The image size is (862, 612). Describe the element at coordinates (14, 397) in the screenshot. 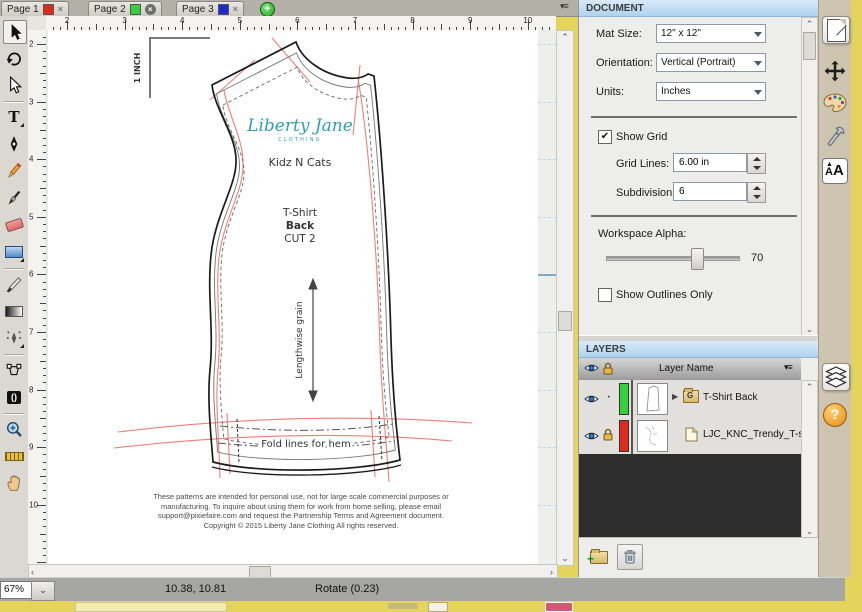

I see `lattice-tool: ()` at that location.